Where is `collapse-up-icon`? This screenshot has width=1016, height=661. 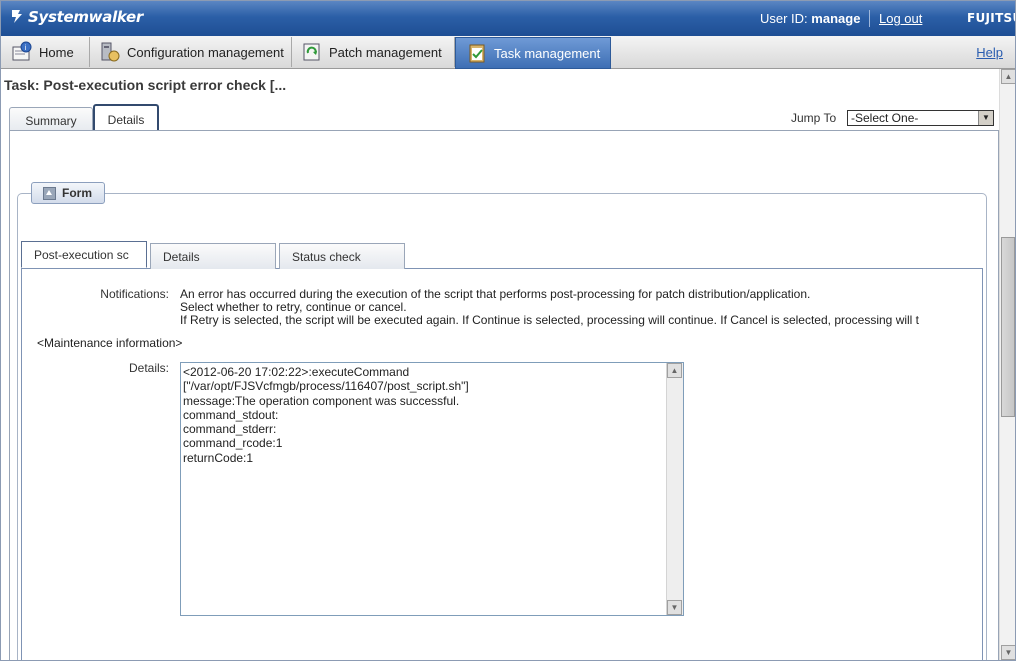 collapse-up-icon is located at coordinates (49, 193).